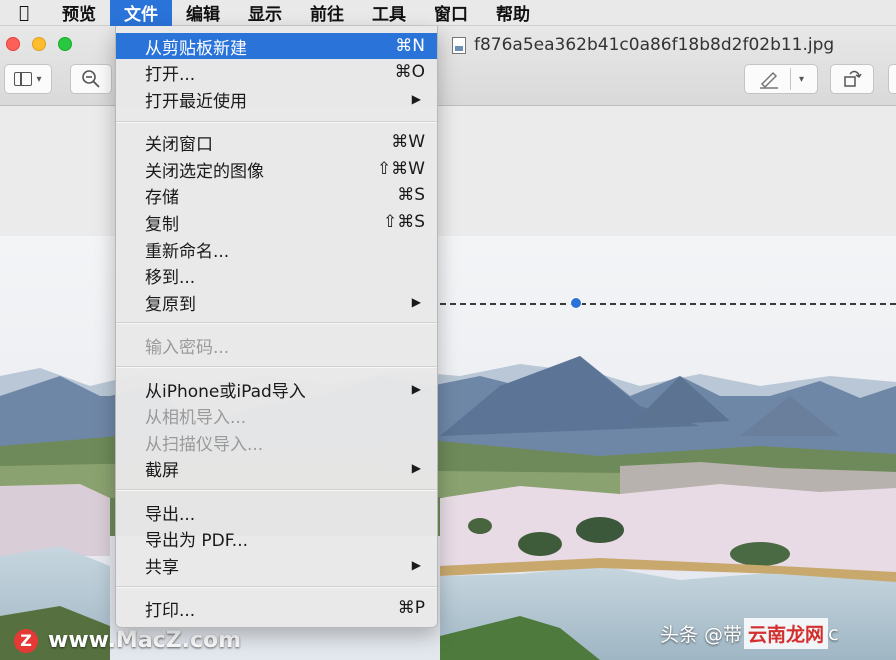 The image size is (896, 660). What do you see at coordinates (408, 142) in the screenshot?
I see `menu-item-shortcut: ⌘W` at bounding box center [408, 142].